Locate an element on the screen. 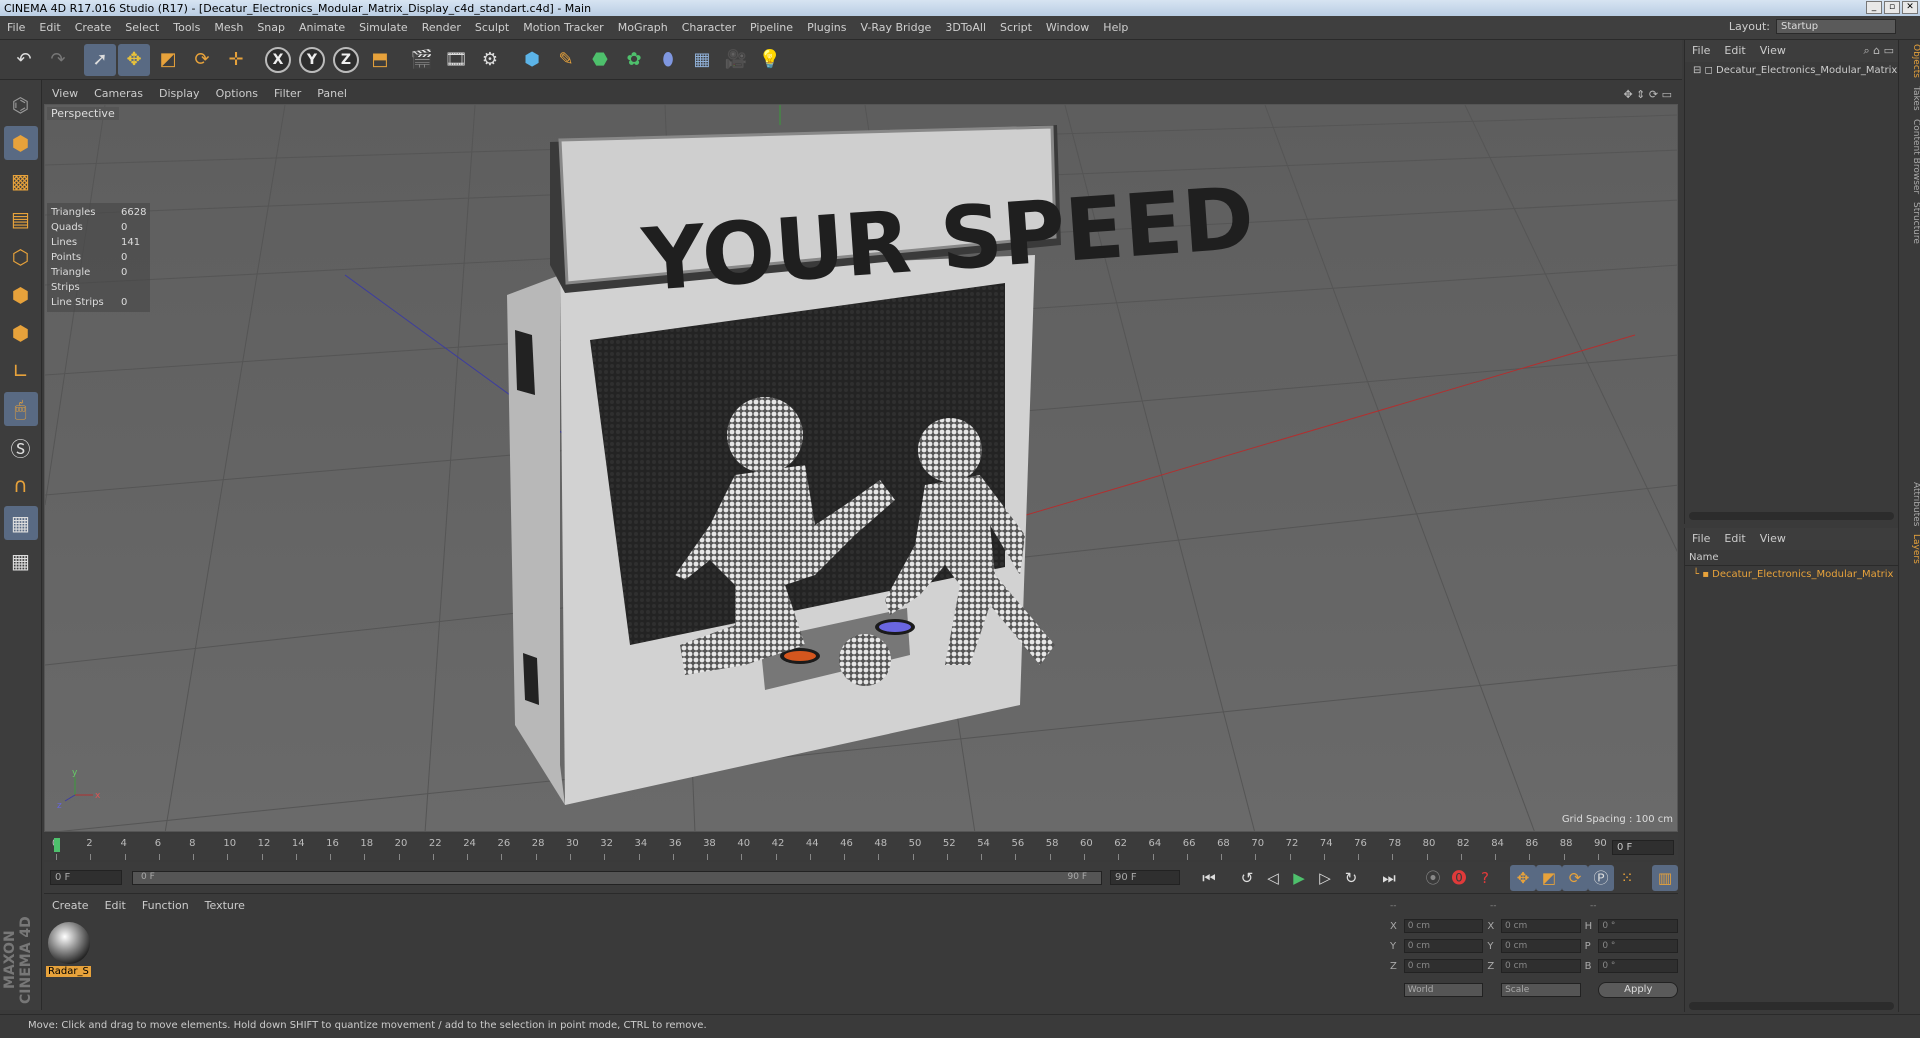  menu-animate: Animate is located at coordinates (322, 28).